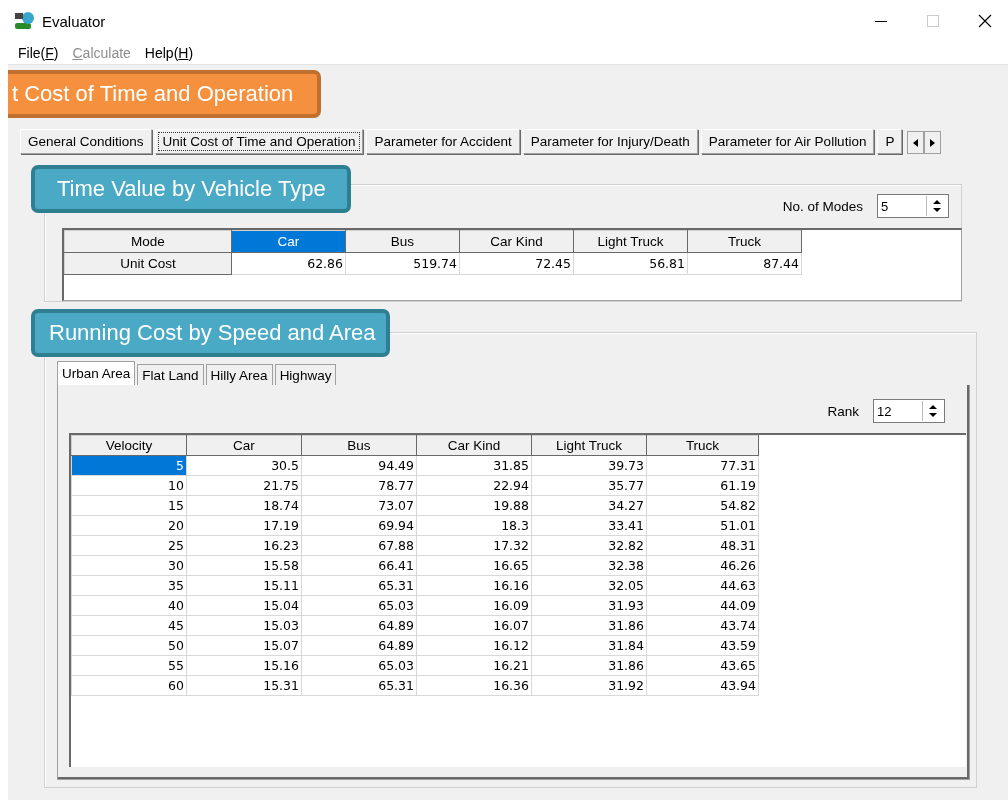 The height and width of the screenshot is (800, 1008). Describe the element at coordinates (787, 141) in the screenshot. I see `tab: Parameter for Air Pollution` at that location.